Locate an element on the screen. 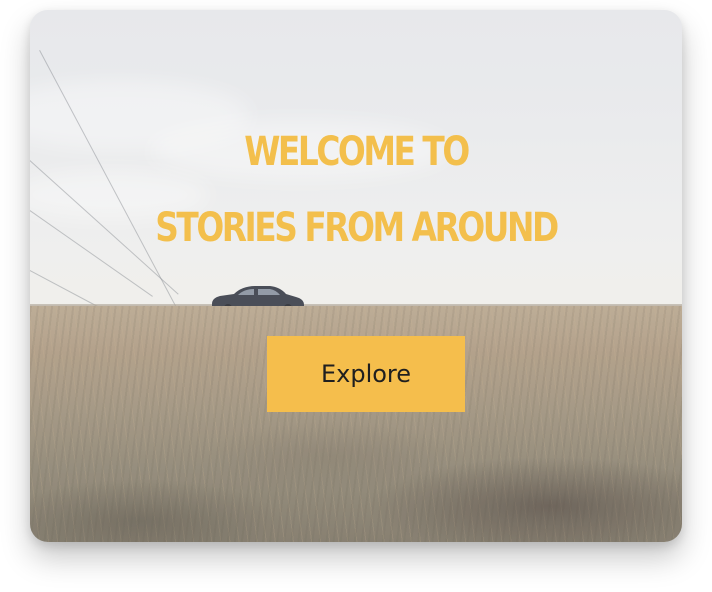  hero-title-line-2: STORIES FROM AROUND is located at coordinates (357, 228).